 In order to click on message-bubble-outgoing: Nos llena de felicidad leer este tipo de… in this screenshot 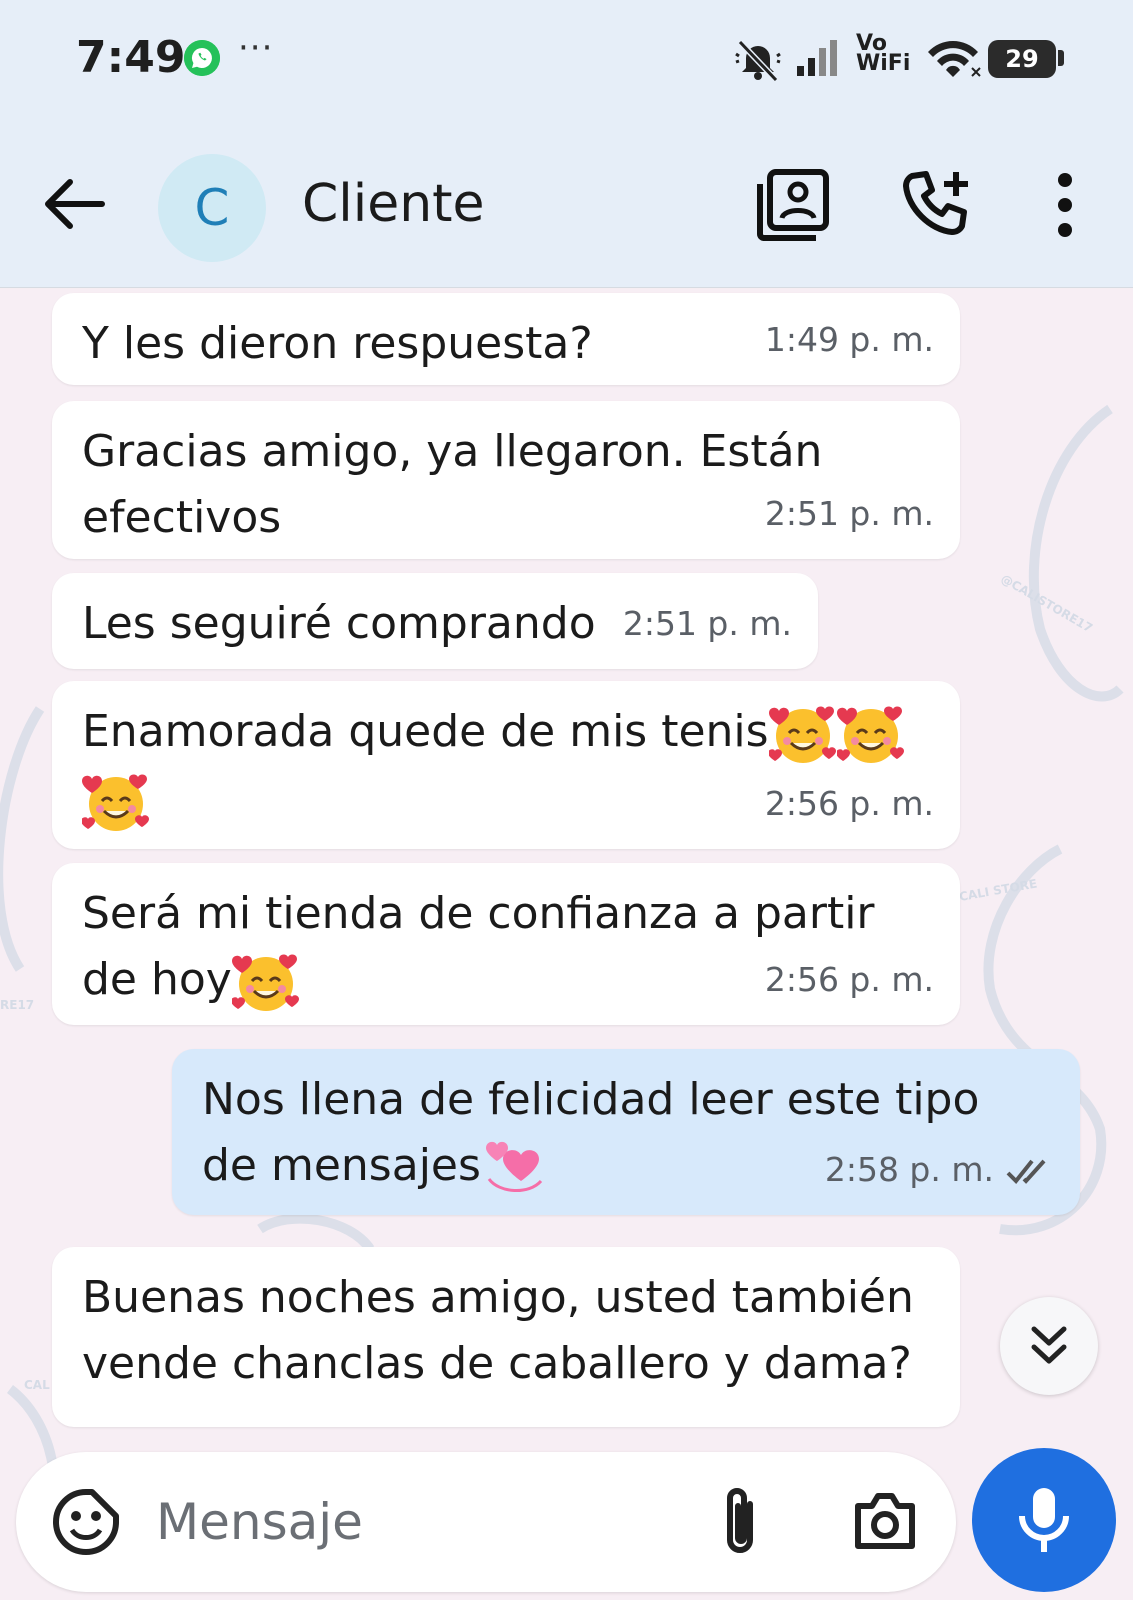, I will do `click(626, 1132)`.